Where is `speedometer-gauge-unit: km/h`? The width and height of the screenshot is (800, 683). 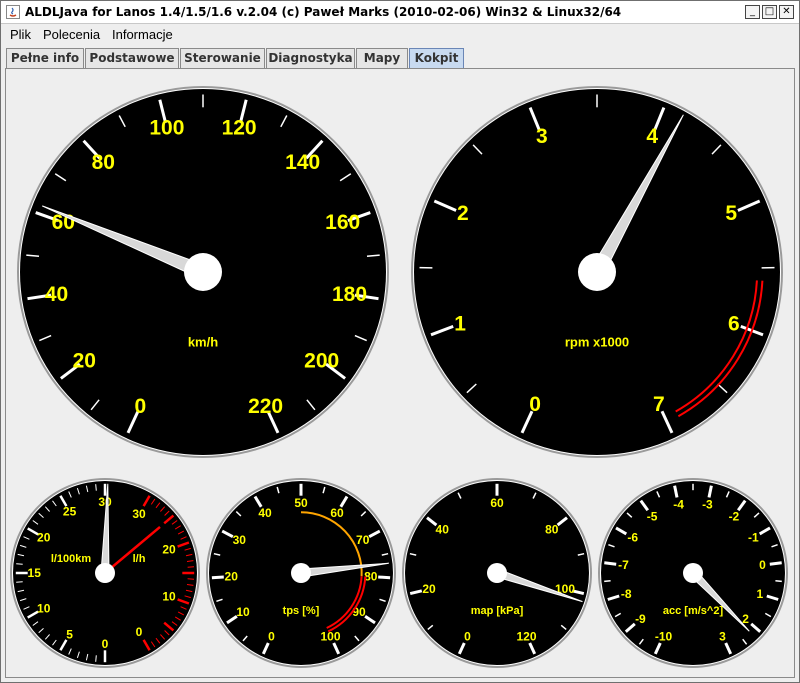
speedometer-gauge-unit: km/h is located at coordinates (203, 342).